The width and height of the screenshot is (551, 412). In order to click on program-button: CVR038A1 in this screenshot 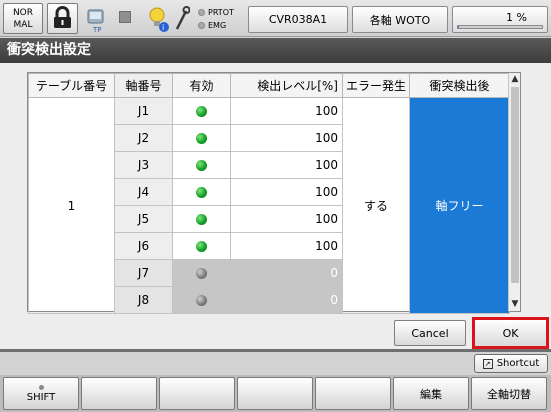, I will do `click(298, 19)`.